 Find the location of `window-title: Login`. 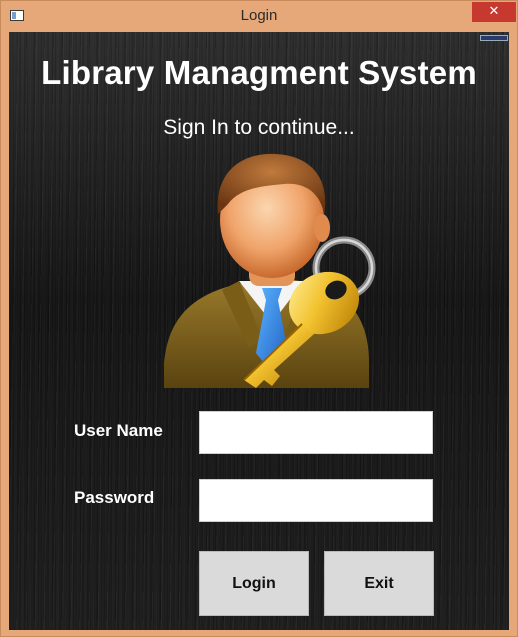

window-title: Login is located at coordinates (259, 15).